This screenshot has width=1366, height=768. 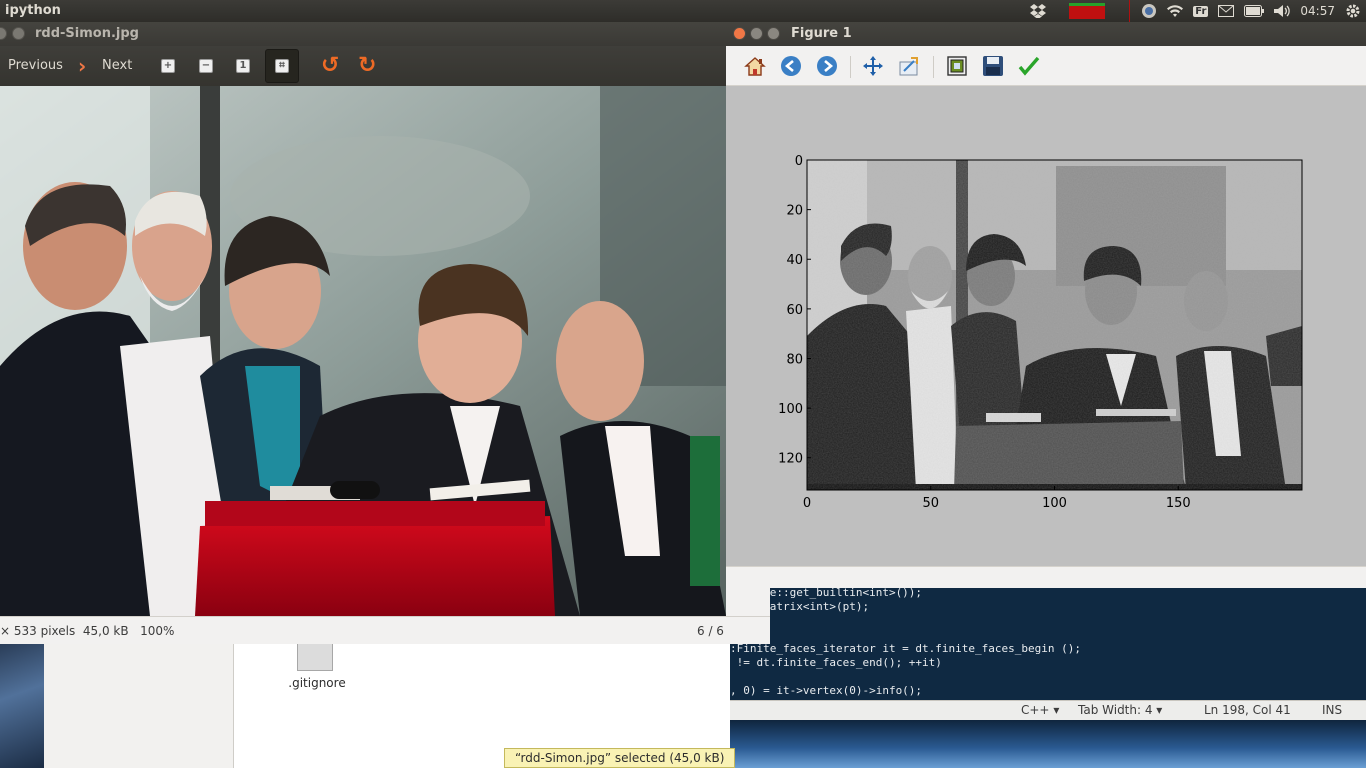 What do you see at coordinates (957, 66) in the screenshot?
I see `subplots-icon` at bounding box center [957, 66].